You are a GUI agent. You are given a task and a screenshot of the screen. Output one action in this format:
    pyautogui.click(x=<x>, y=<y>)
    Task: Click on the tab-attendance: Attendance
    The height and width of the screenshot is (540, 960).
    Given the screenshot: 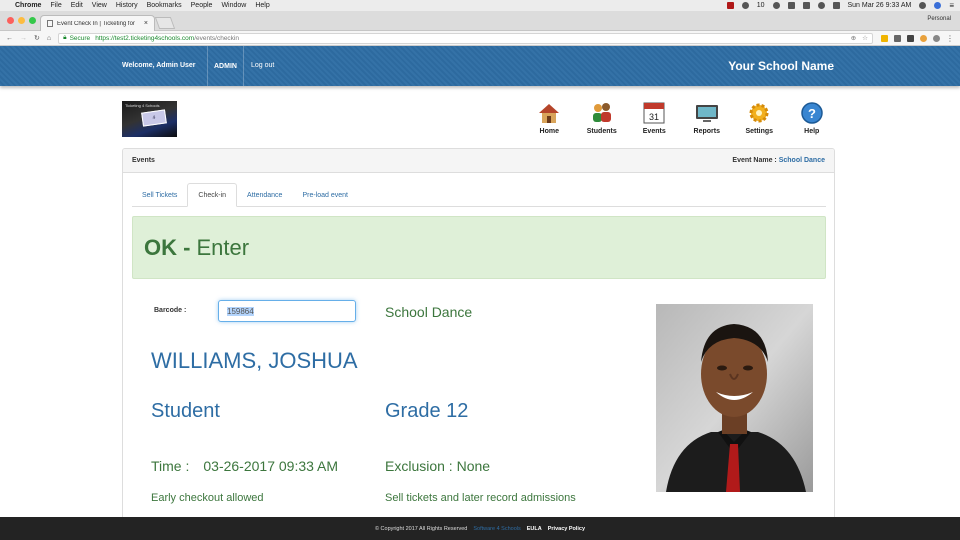 What is the action you would take?
    pyautogui.click(x=264, y=195)
    